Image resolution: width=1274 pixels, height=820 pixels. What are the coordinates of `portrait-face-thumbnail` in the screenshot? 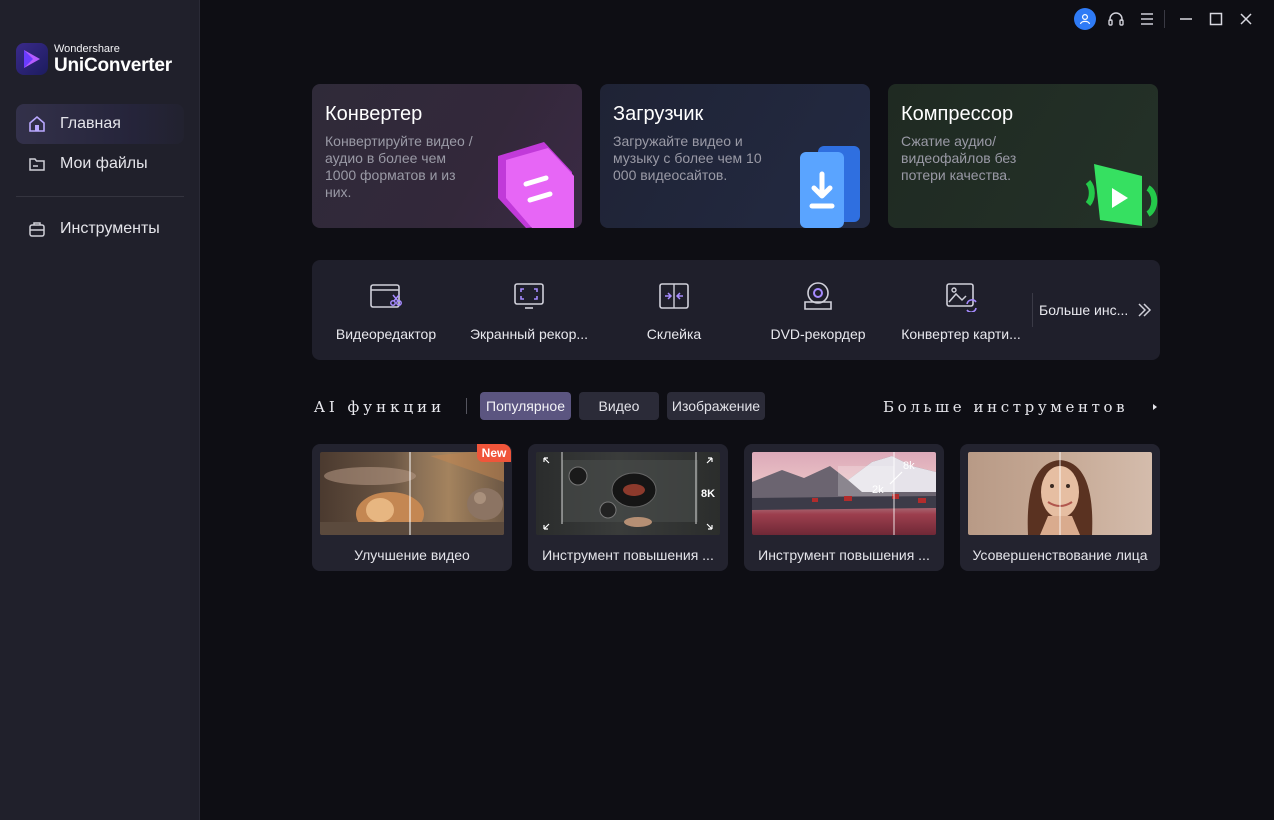 It's located at (1060, 493).